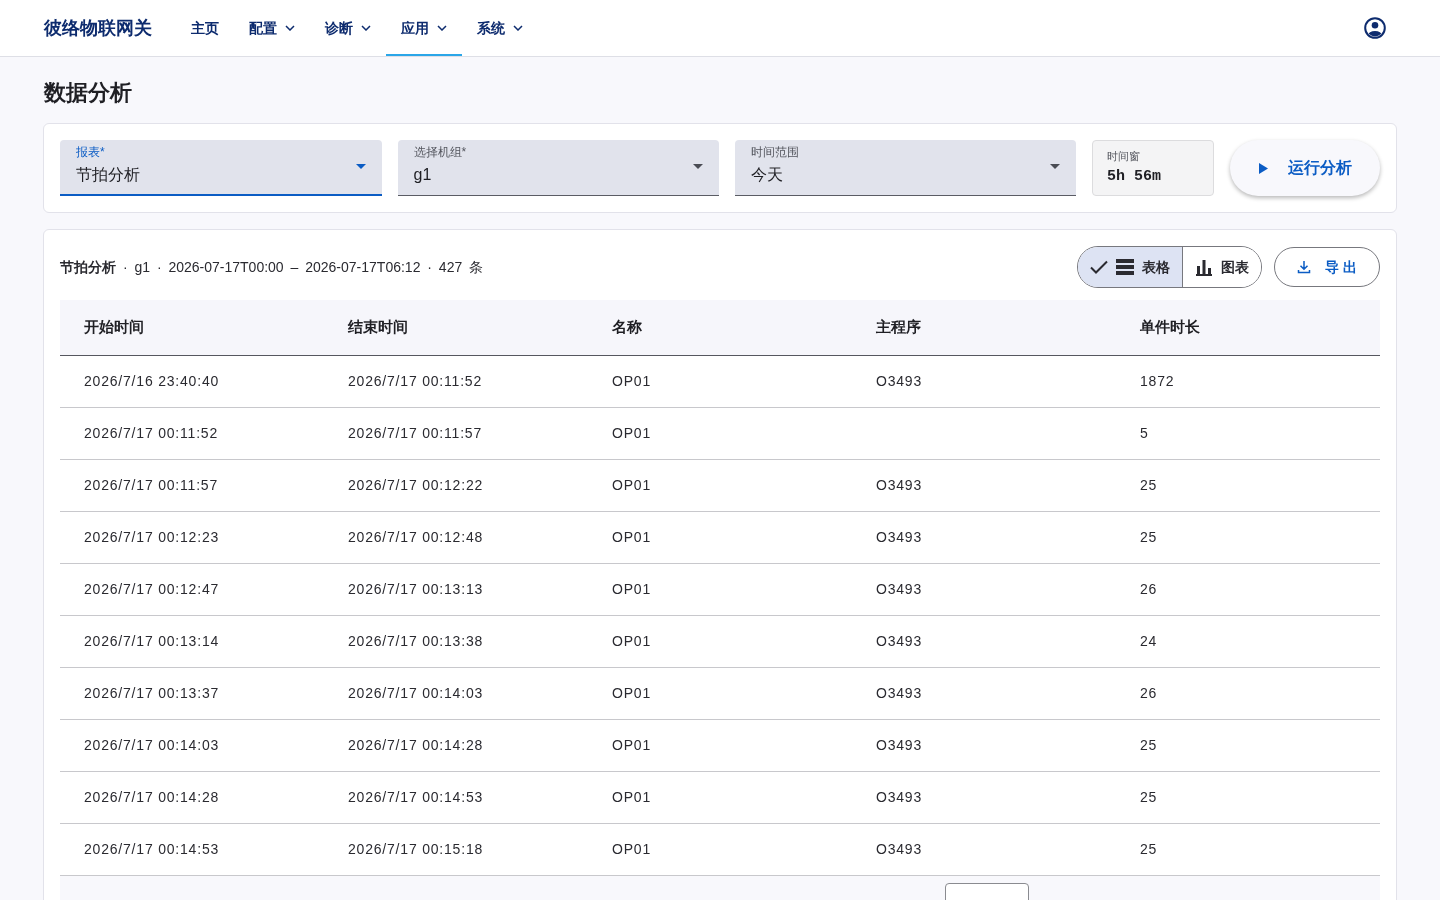 The height and width of the screenshot is (900, 1440). I want to click on rows-icon, so click(1125, 267).